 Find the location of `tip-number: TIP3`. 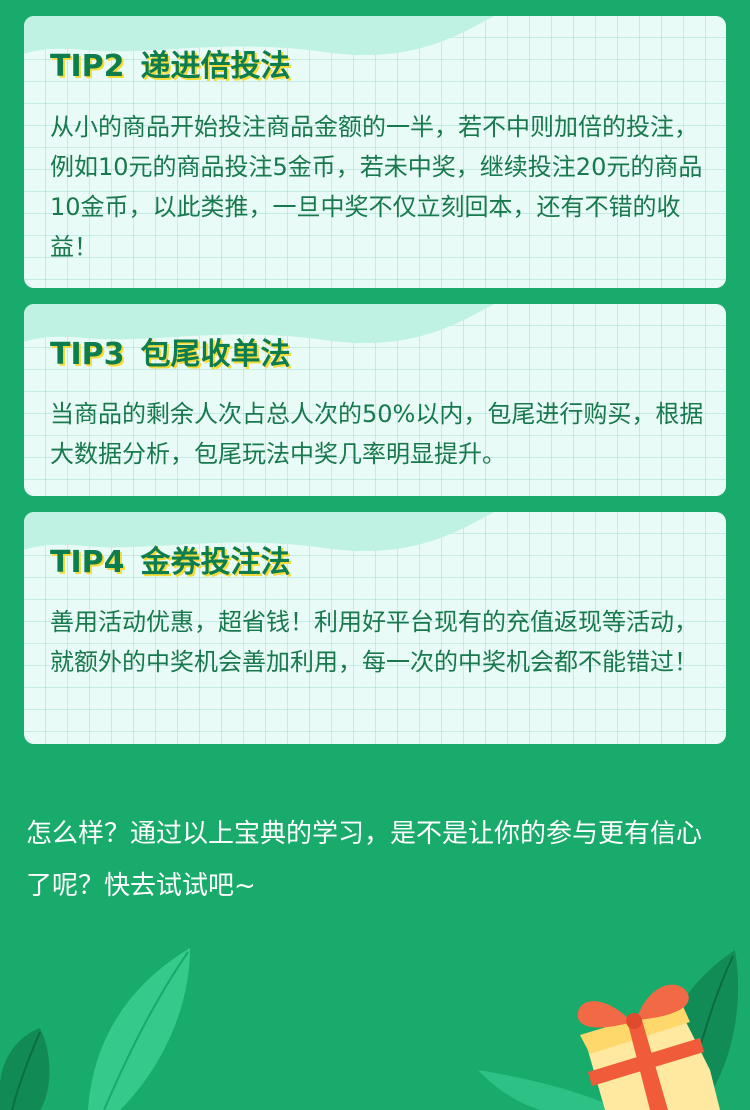

tip-number: TIP3 is located at coordinates (87, 354).